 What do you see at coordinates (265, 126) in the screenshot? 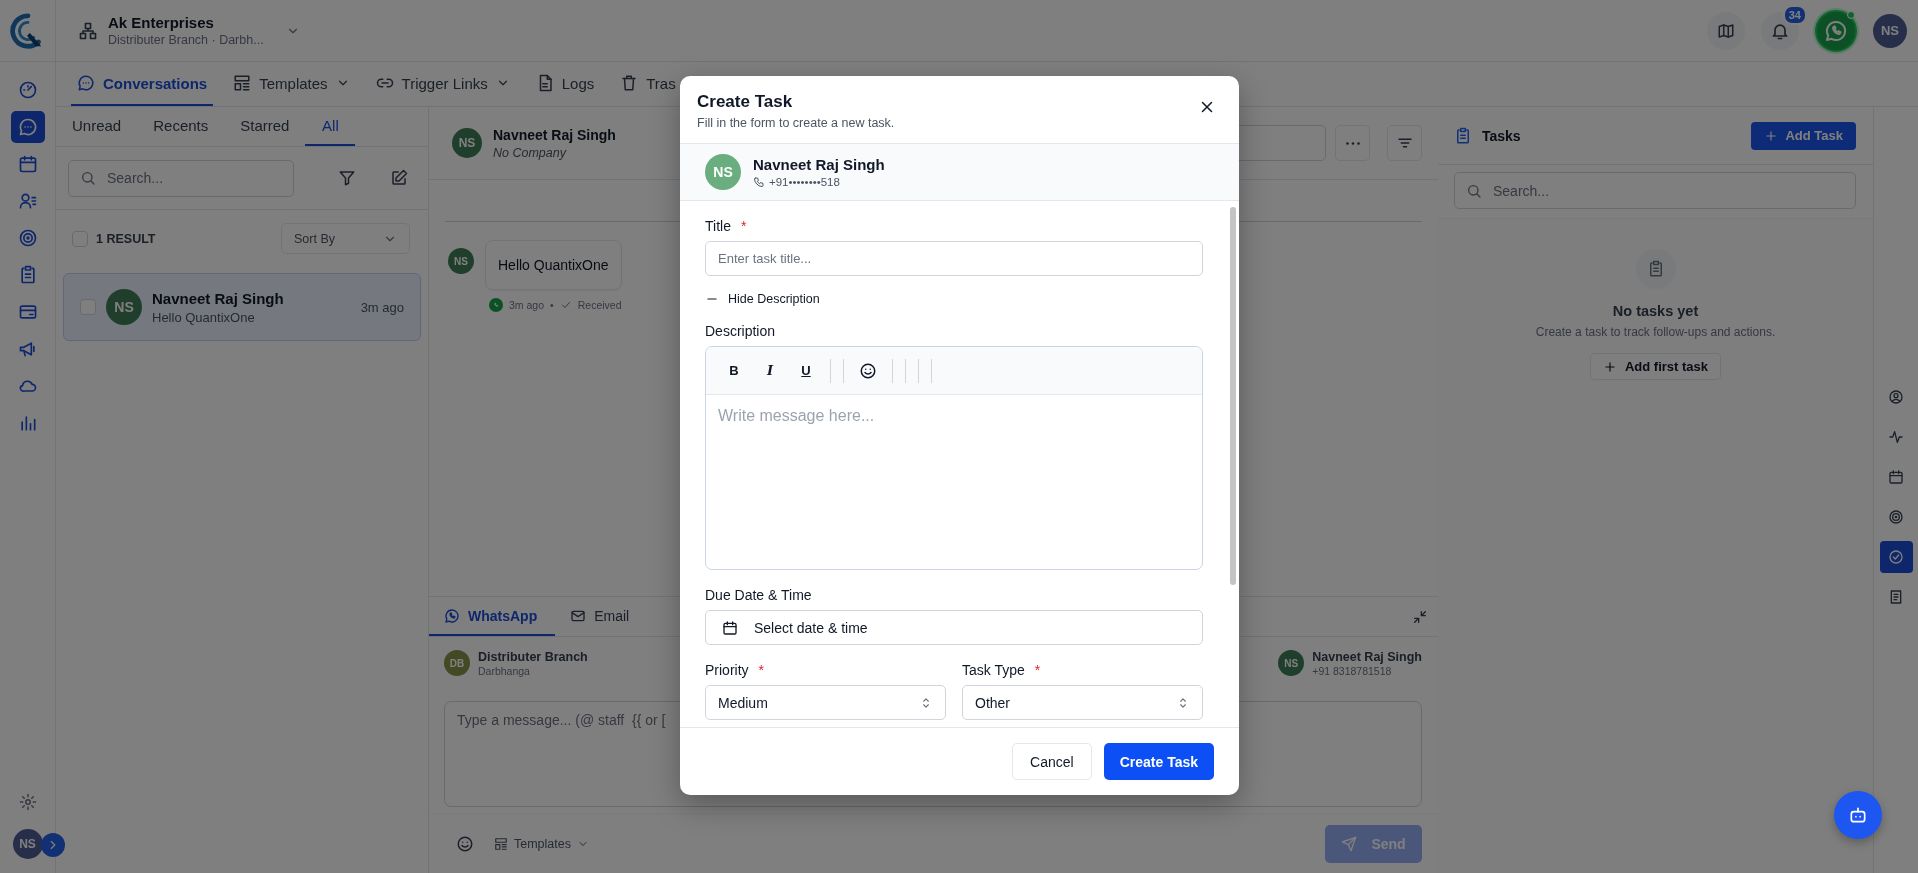
I see `filter-tab: Starred` at bounding box center [265, 126].